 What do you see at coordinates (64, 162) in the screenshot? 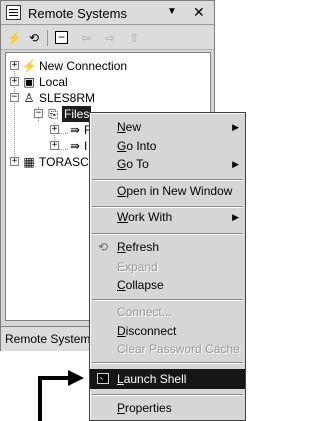
I see `tree-item-label: TORASC` at bounding box center [64, 162].